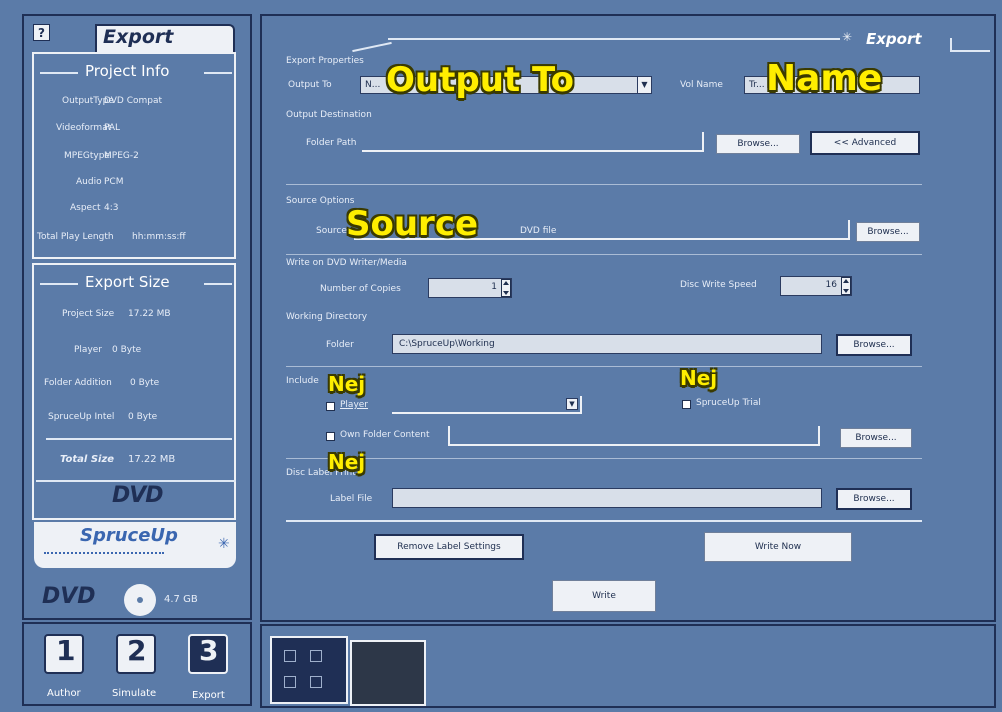 Image resolution: width=1002 pixels, height=712 pixels. I want to click on speed-spinner, so click(846, 286).